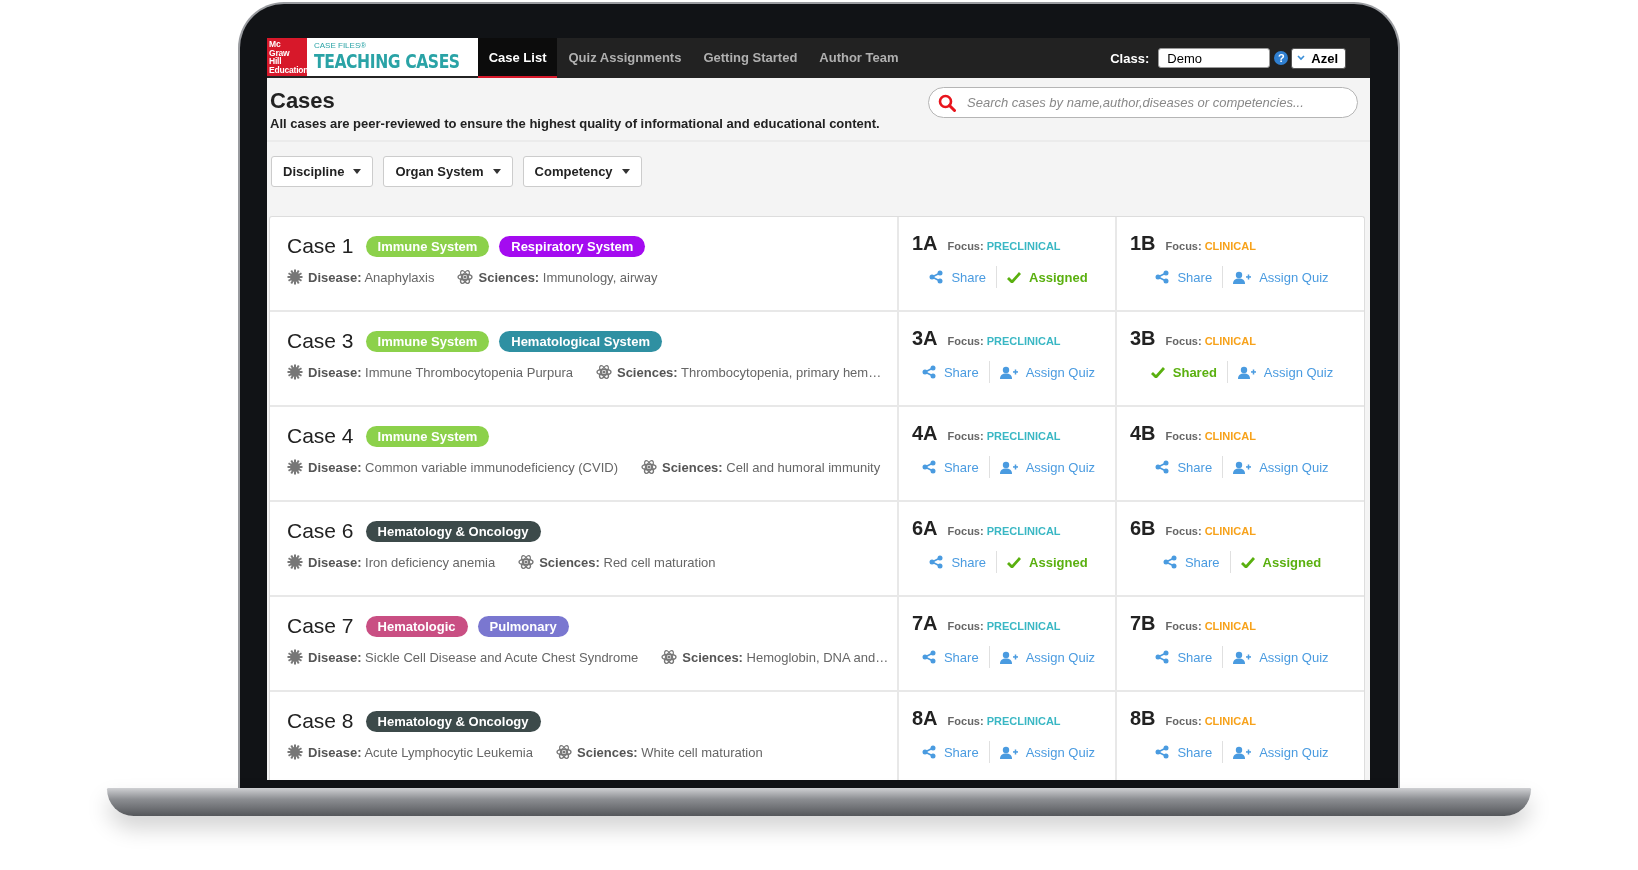 Image resolution: width=1638 pixels, height=870 pixels. I want to click on class-field: Demo, so click(1214, 58).